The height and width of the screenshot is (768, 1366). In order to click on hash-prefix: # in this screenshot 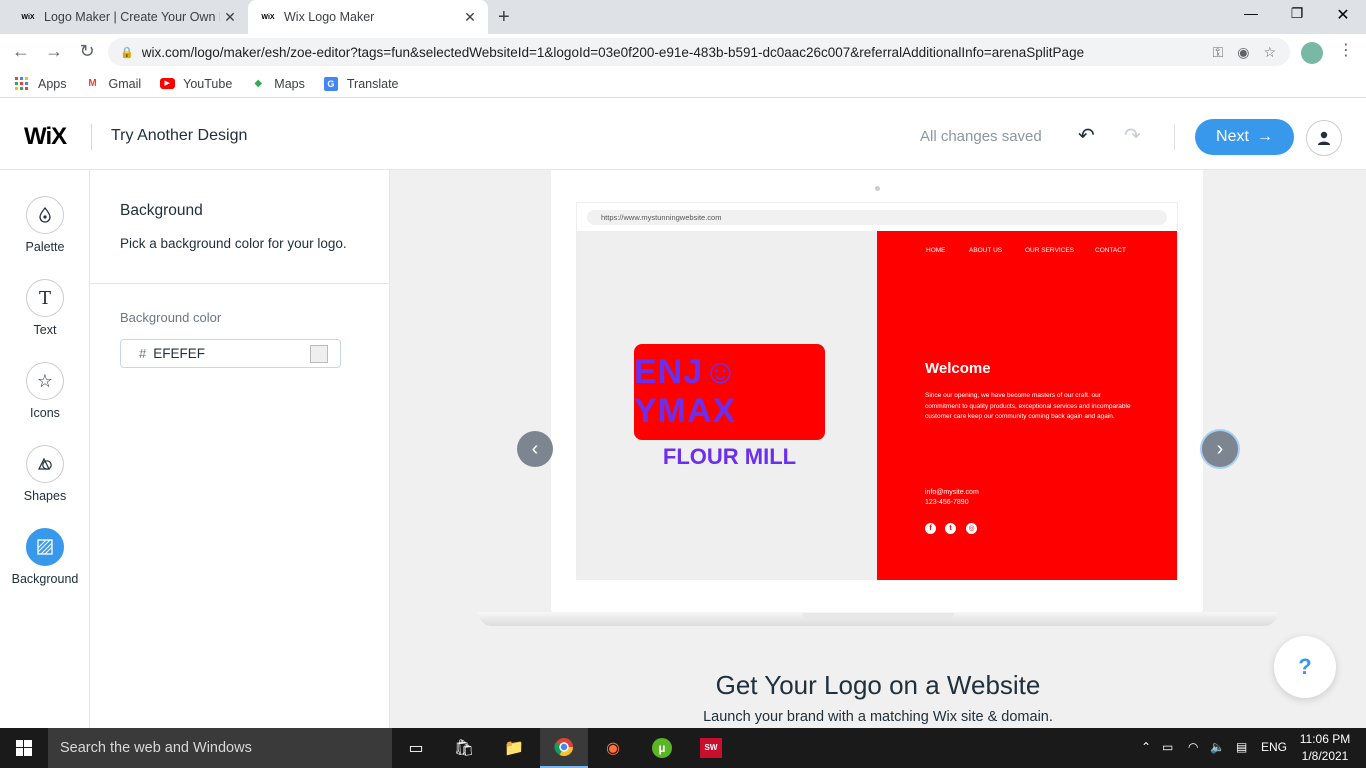, I will do `click(143, 353)`.